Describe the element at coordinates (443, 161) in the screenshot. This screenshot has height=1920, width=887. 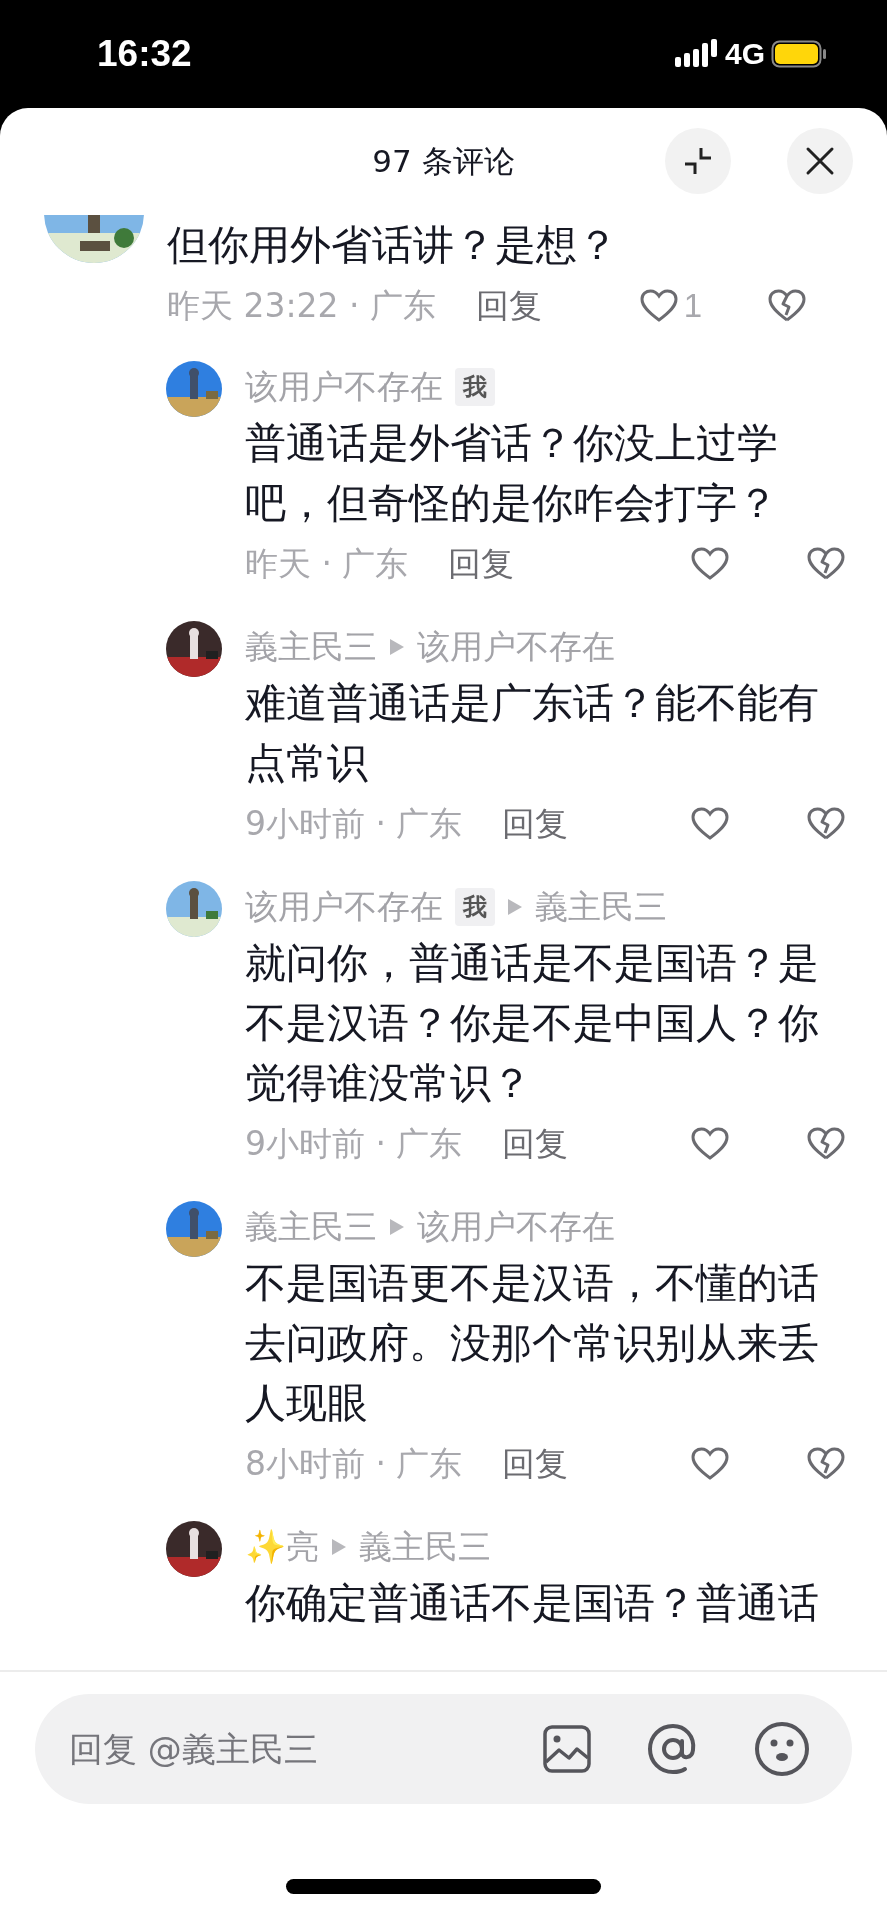
I see `comments-title: 97 条评论` at that location.